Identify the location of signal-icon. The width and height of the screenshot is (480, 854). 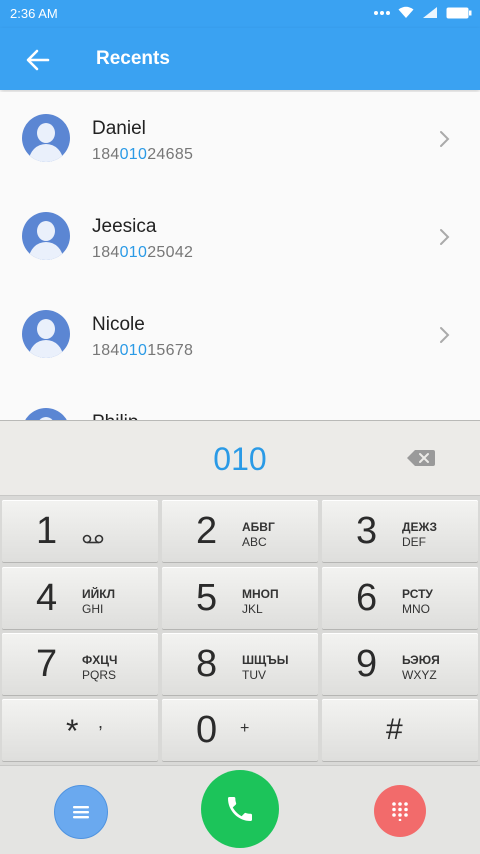
(430, 12).